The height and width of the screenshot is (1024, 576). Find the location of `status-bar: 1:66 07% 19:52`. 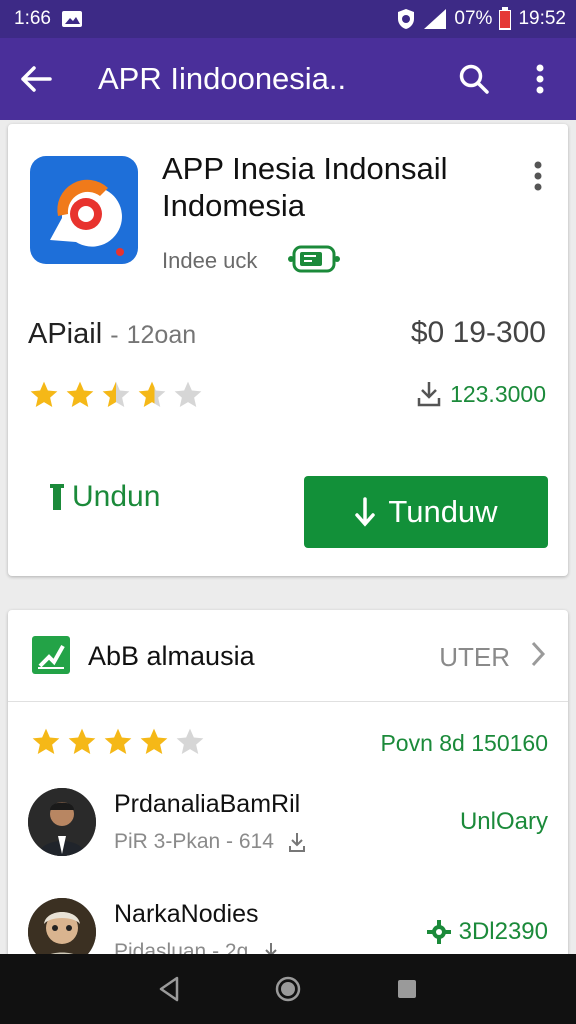

status-bar: 1:66 07% 19:52 is located at coordinates (288, 19).